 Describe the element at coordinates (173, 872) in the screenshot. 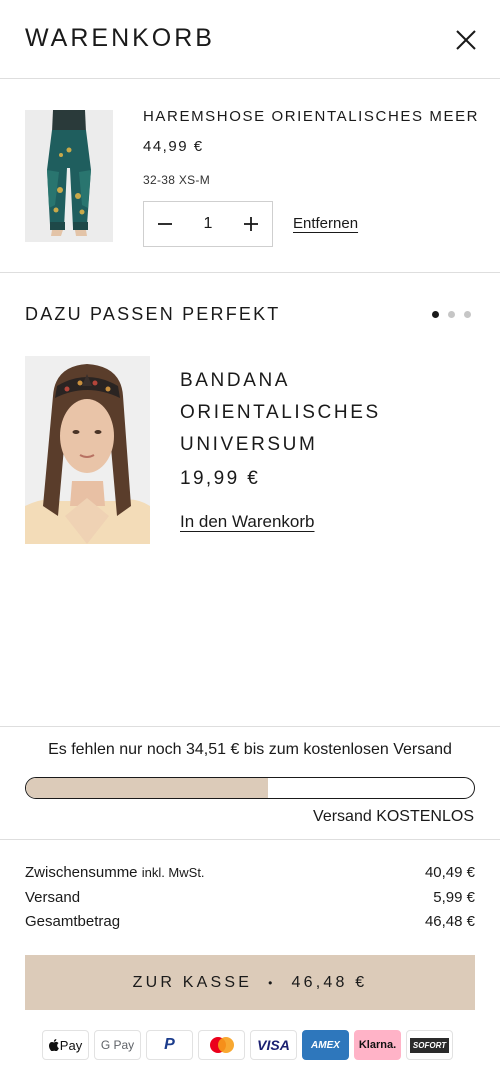

I see `subtotal-tax-note: inkl. MwSt.` at that location.